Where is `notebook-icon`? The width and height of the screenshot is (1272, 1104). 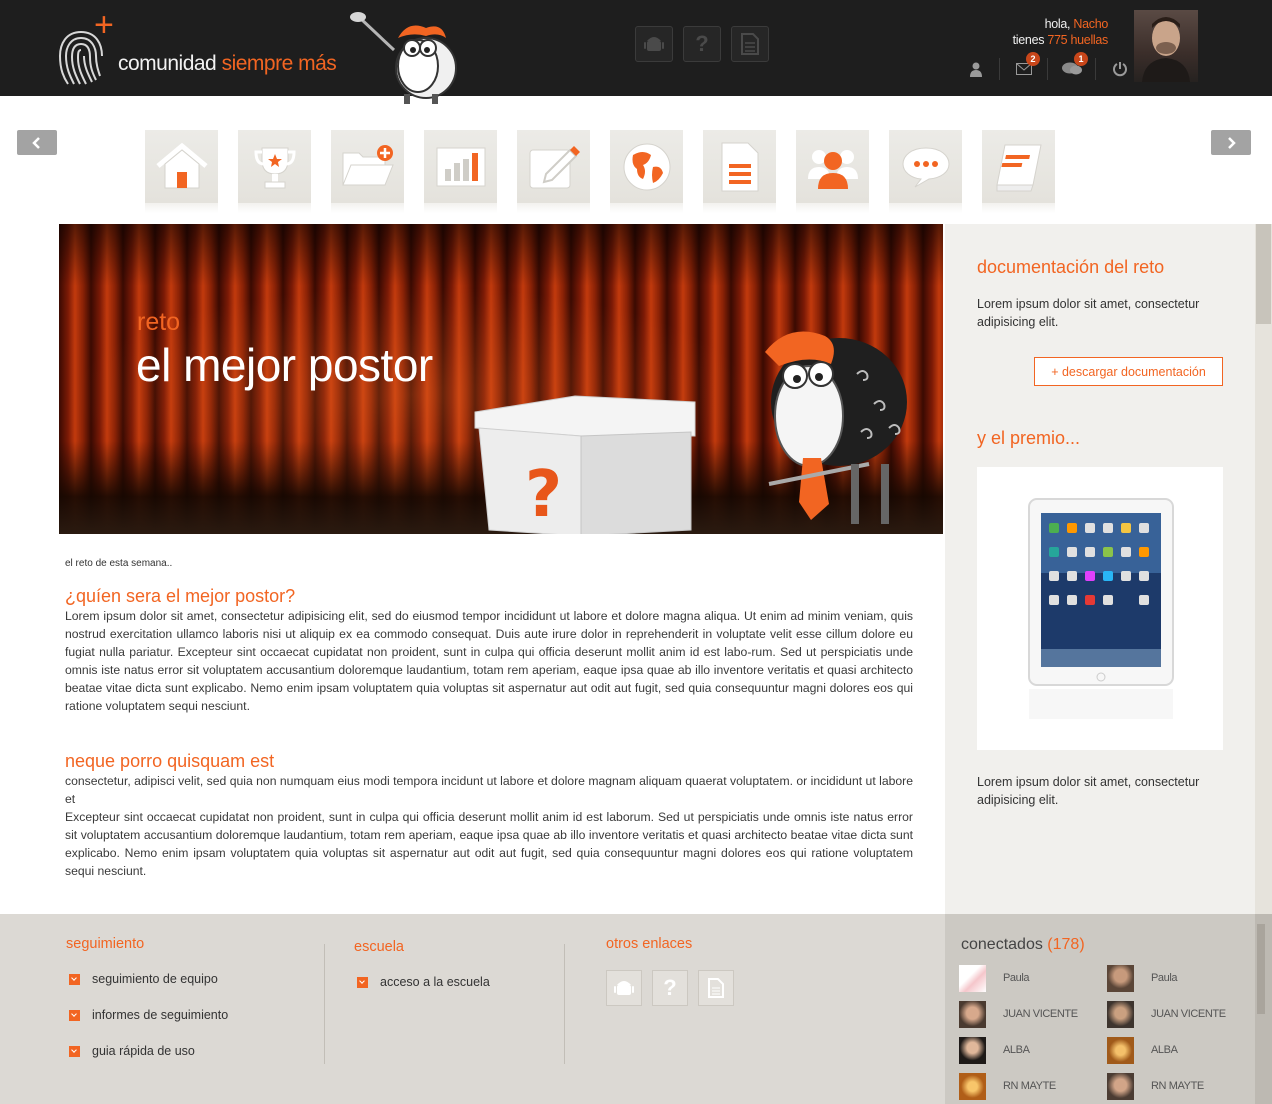
notebook-icon is located at coordinates (1018, 171).